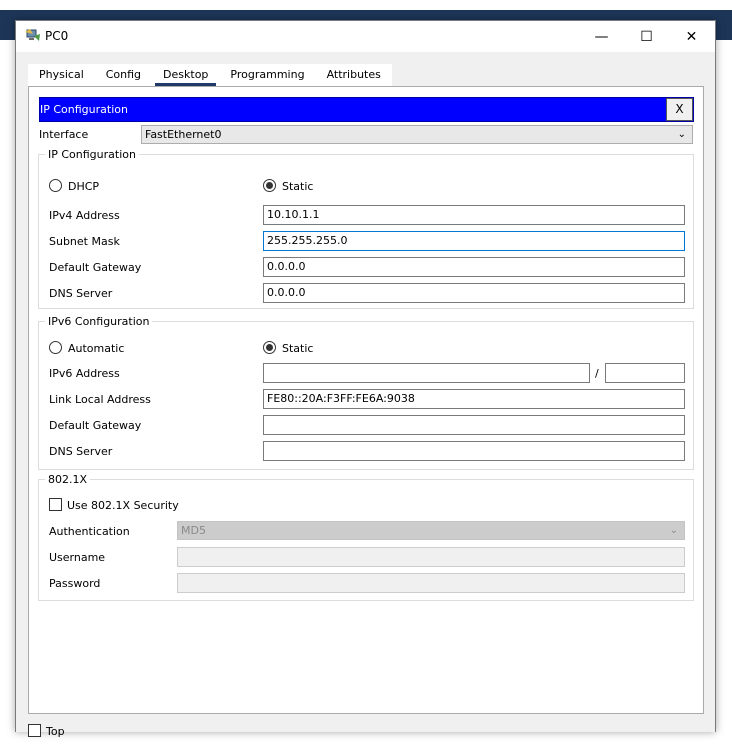 Image resolution: width=732 pixels, height=751 pixels. What do you see at coordinates (474, 425) in the screenshot?
I see `ipv6-default-gateway-input` at bounding box center [474, 425].